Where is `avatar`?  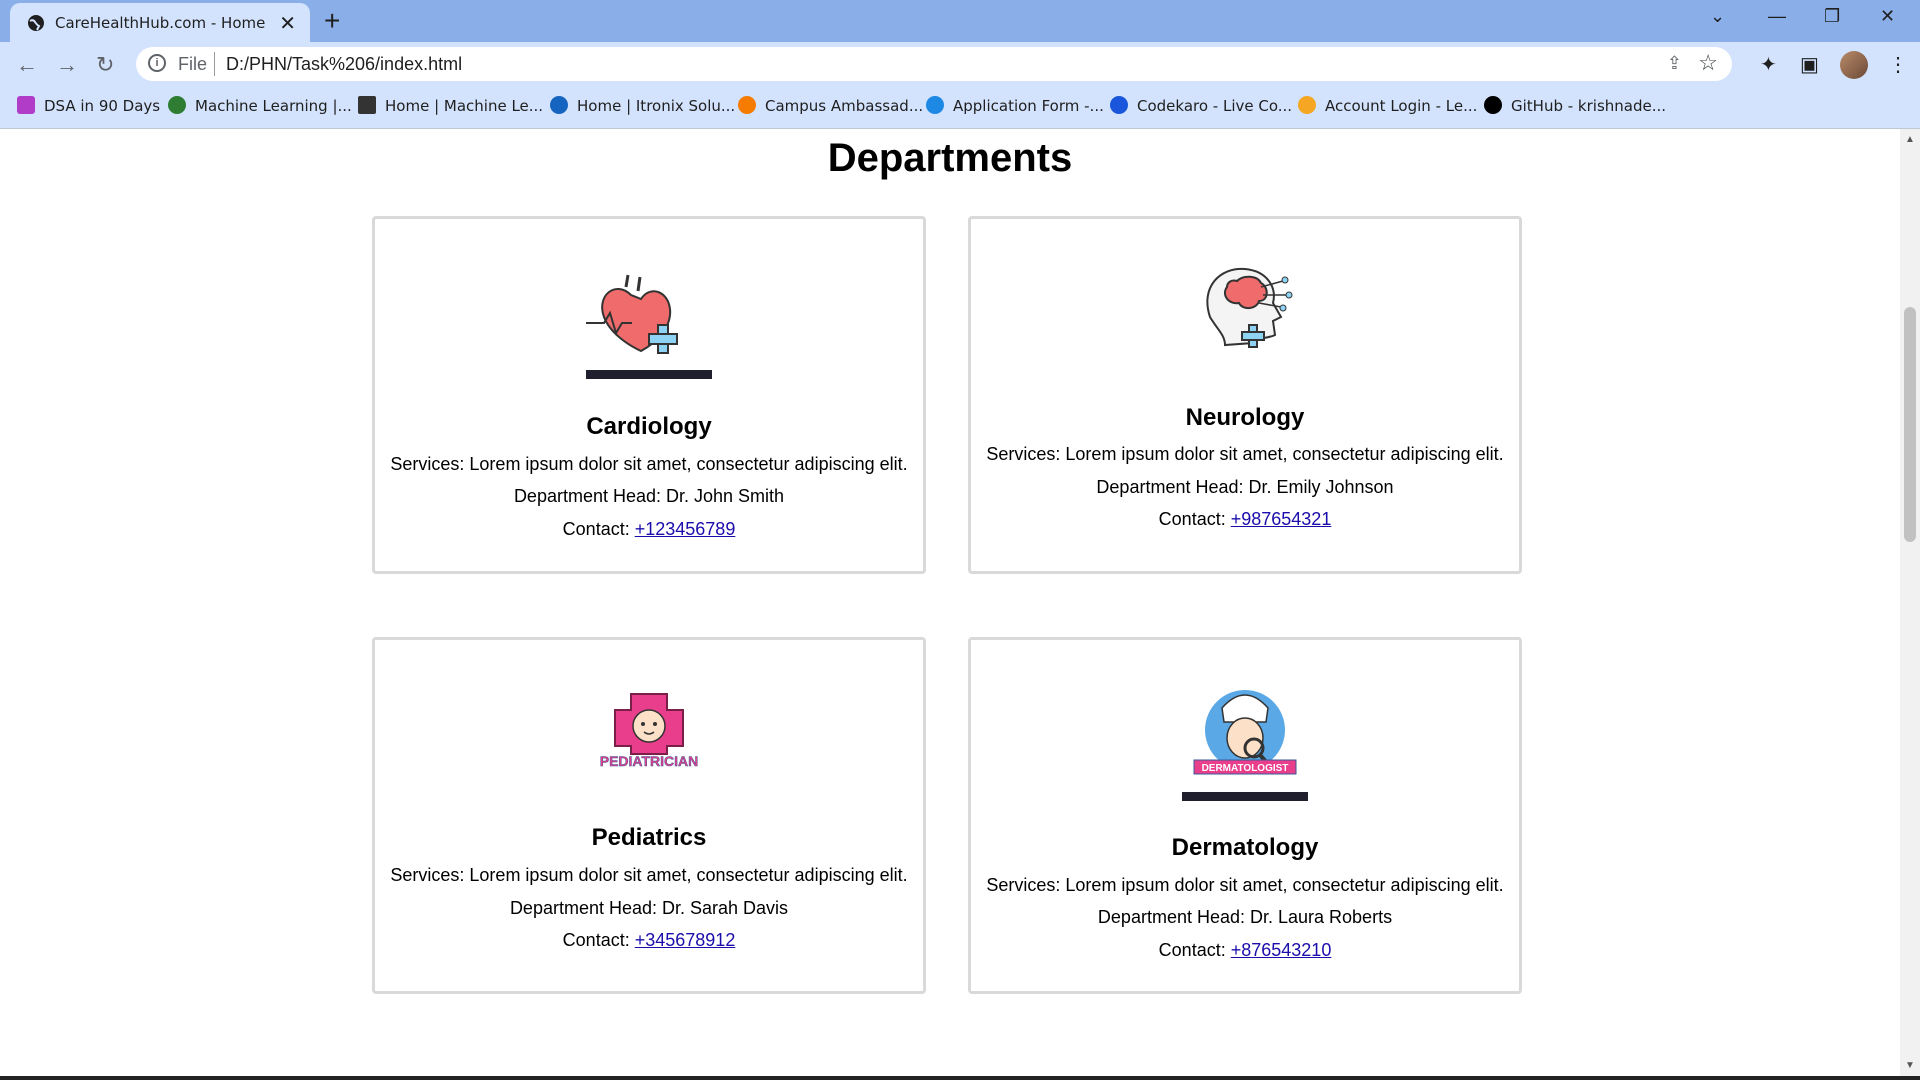 avatar is located at coordinates (1854, 65).